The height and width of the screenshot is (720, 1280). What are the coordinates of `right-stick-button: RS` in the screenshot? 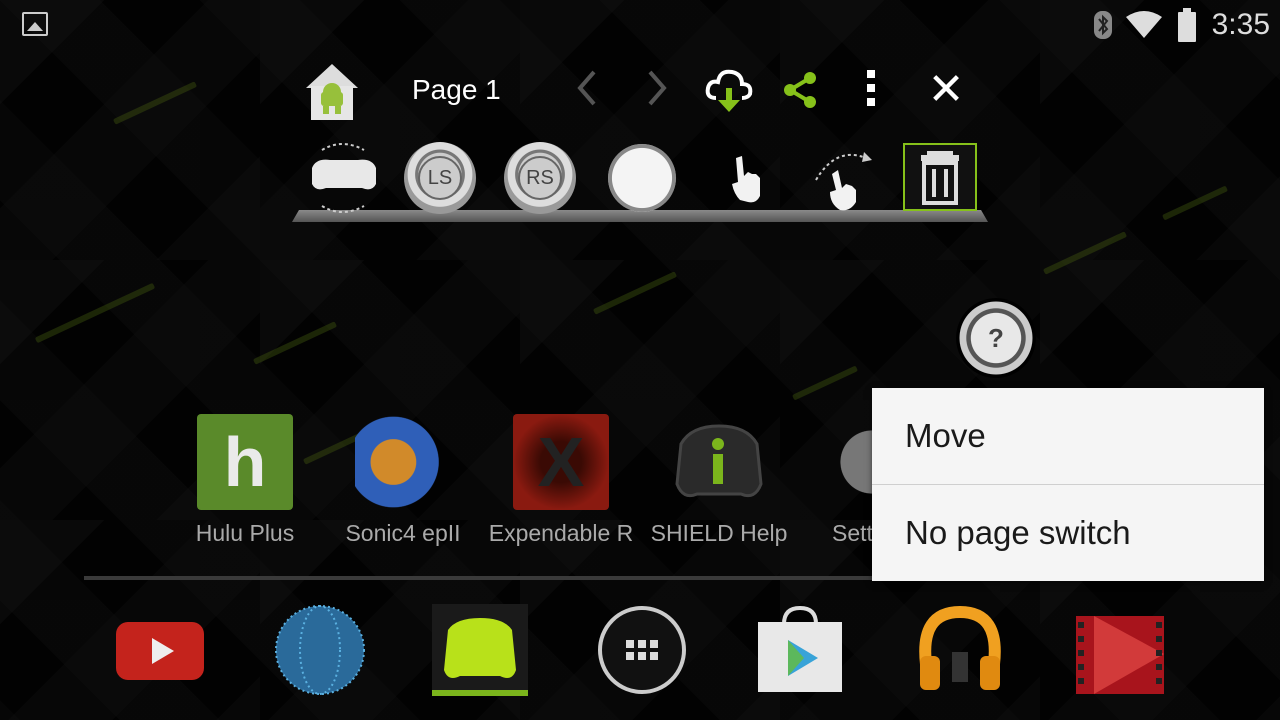 It's located at (540, 178).